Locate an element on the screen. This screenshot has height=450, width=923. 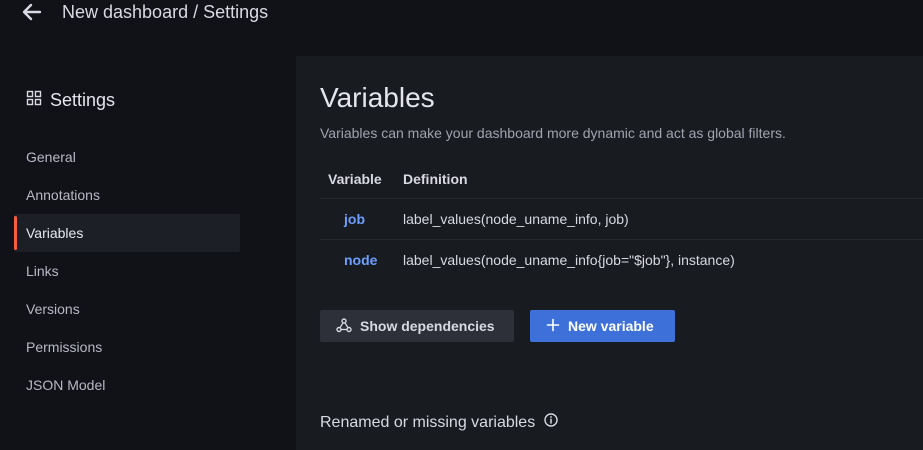
info-circle-icon is located at coordinates (551, 422).